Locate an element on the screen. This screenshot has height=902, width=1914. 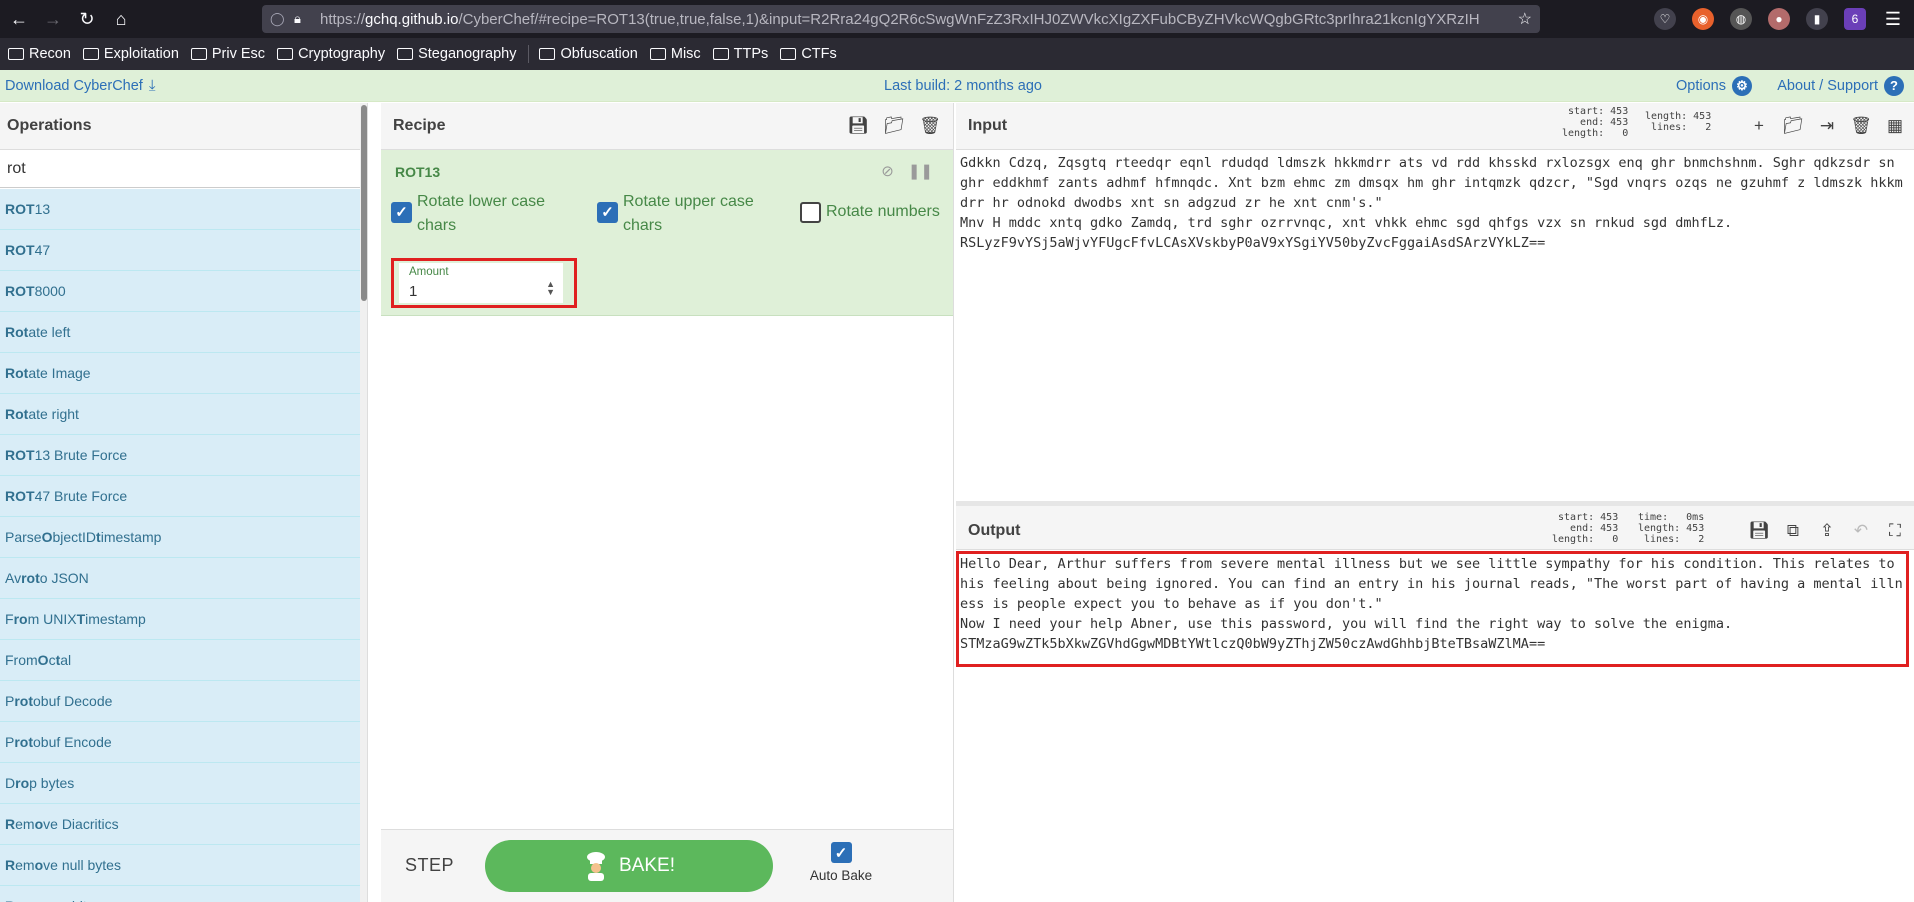
rotate-numbers-option: Rotate numbers is located at coordinates (875, 207).